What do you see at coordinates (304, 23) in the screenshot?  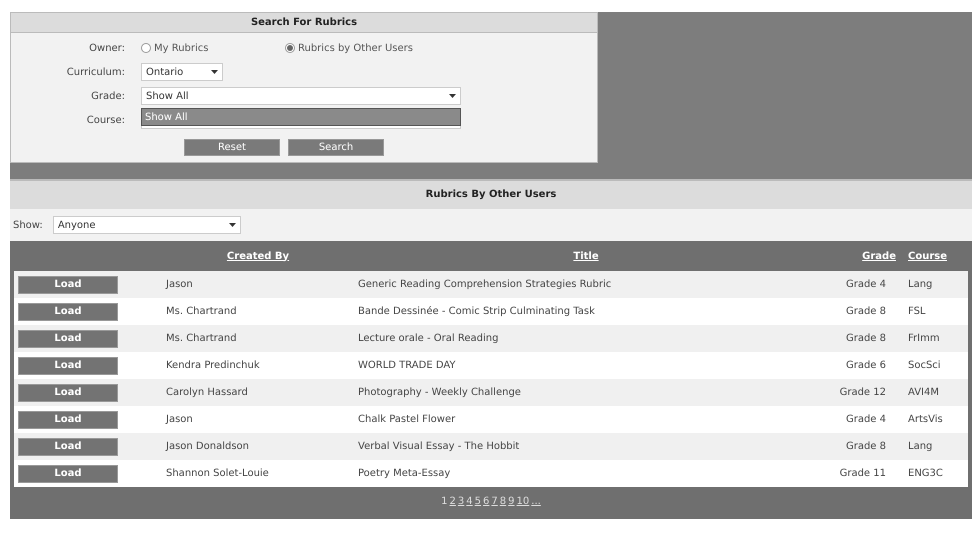 I see `panel-title: Search For Rubrics` at bounding box center [304, 23].